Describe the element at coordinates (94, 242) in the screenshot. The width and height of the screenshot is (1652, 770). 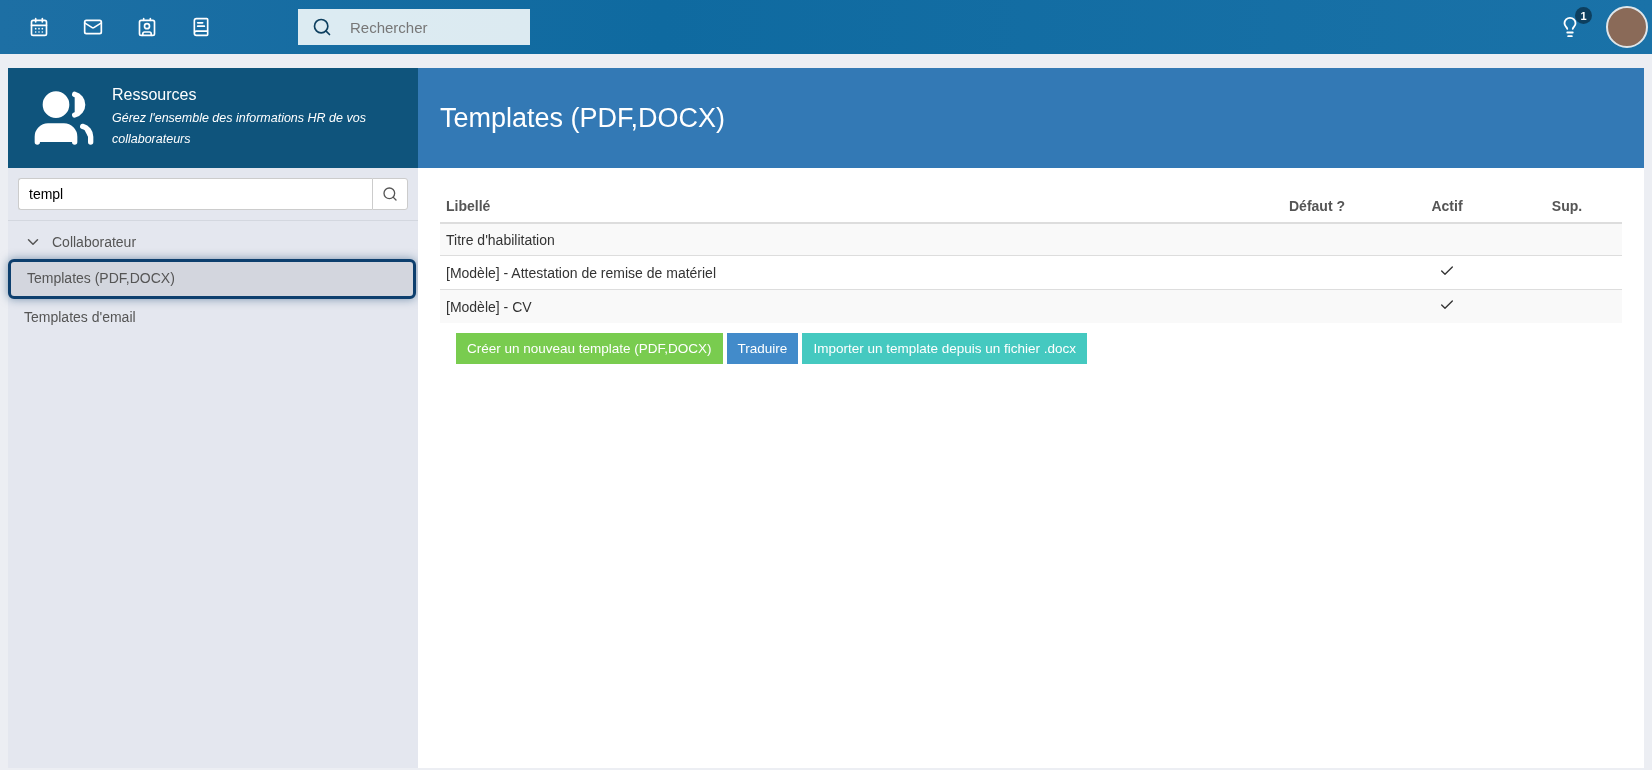
I see `group-label: Collaborateur` at that location.